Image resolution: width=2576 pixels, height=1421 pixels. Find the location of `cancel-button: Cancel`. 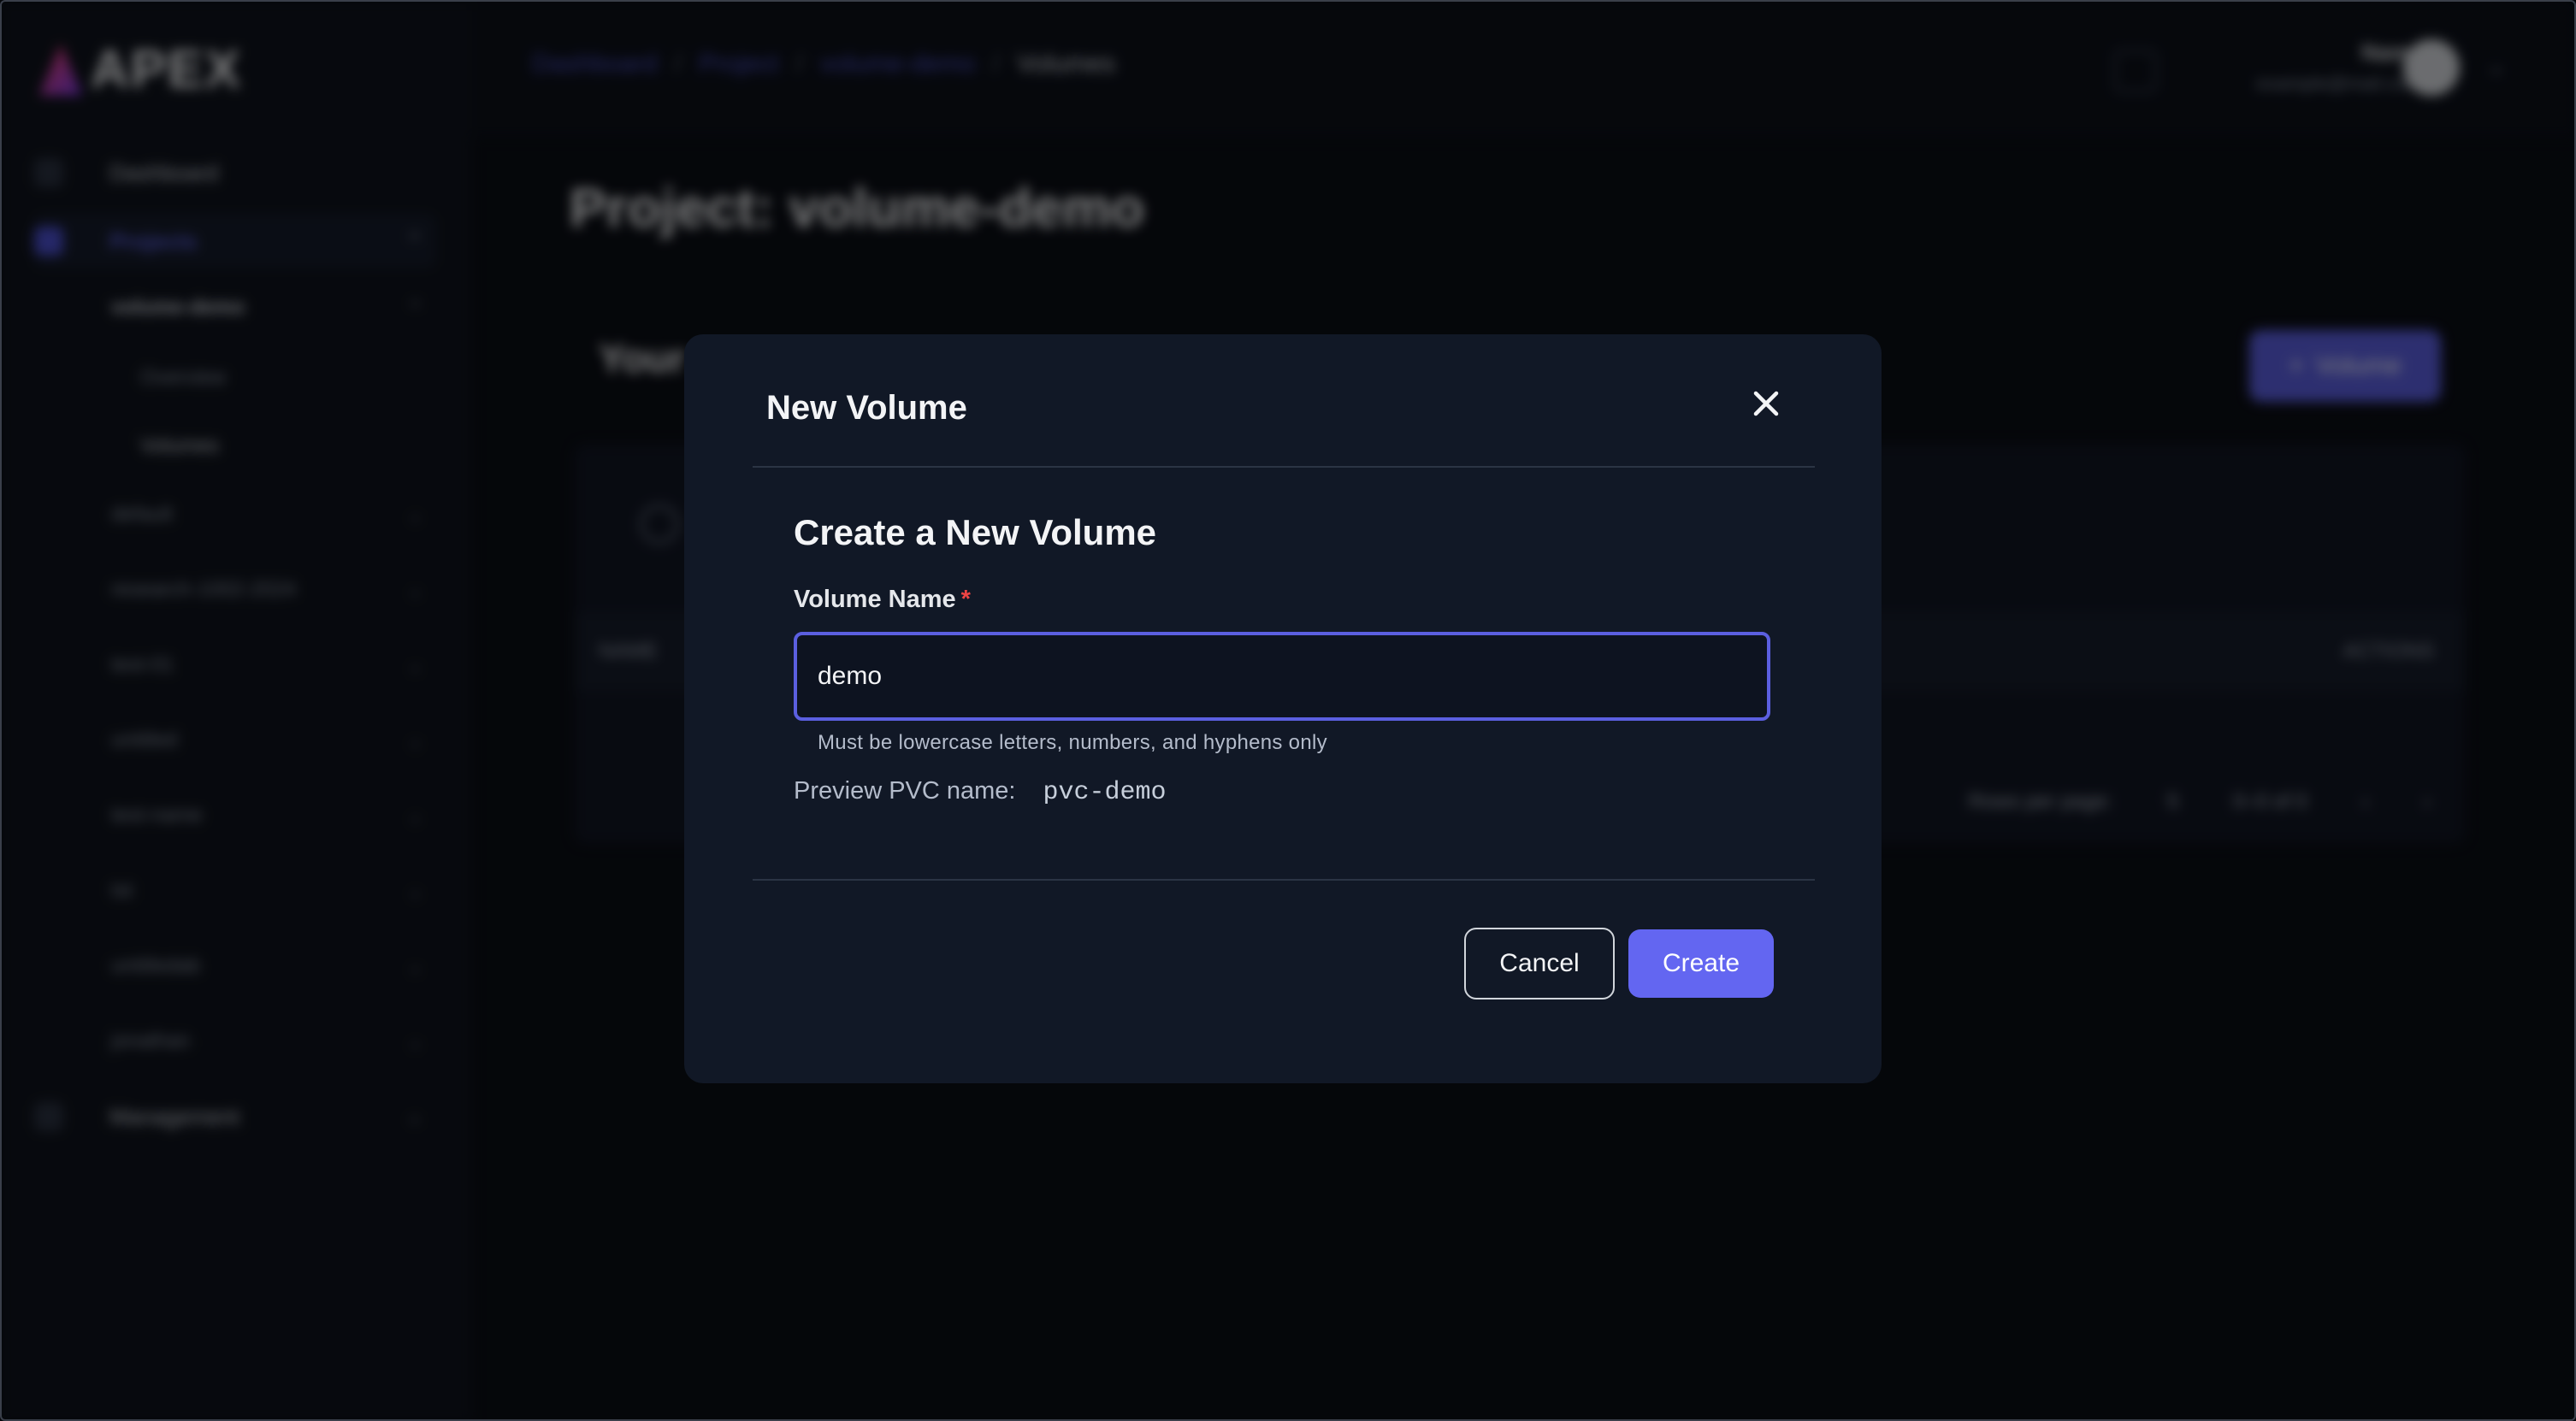

cancel-button: Cancel is located at coordinates (1539, 963).